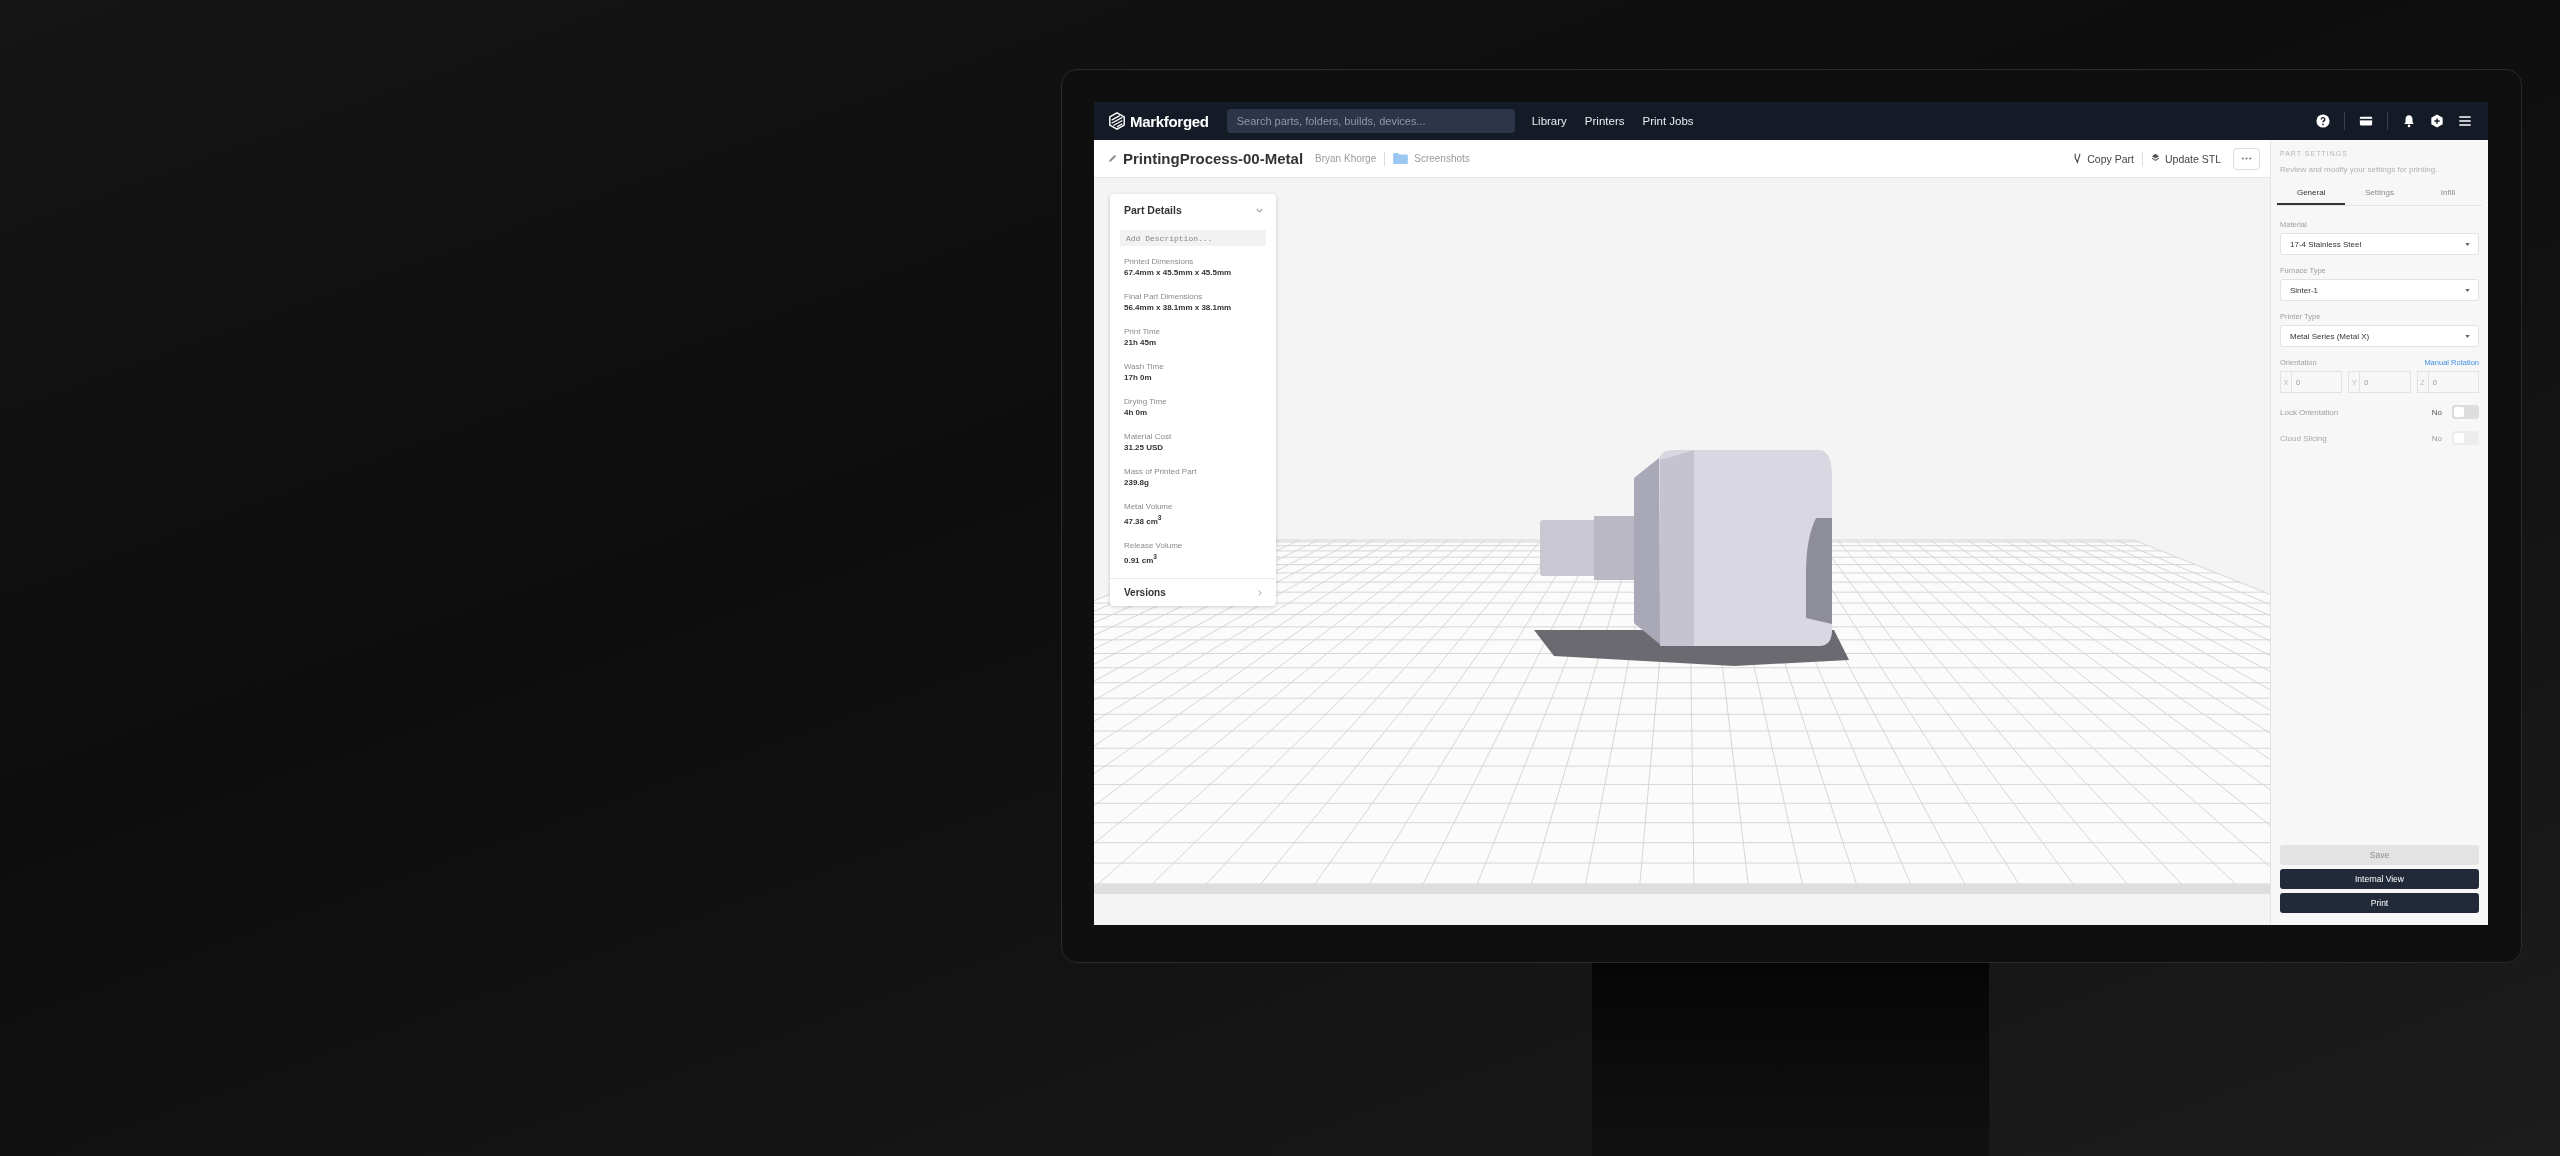 The height and width of the screenshot is (1156, 2560). What do you see at coordinates (1143, 520) in the screenshot?
I see `field-value: 47.38 cm$^{3}$` at bounding box center [1143, 520].